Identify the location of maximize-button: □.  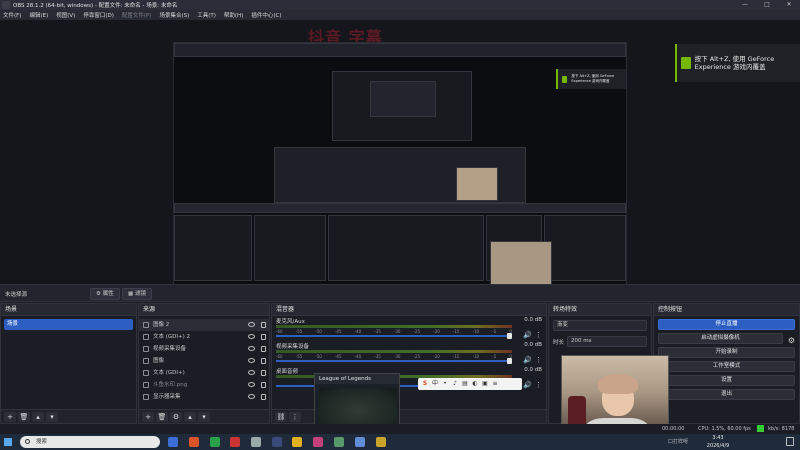
(767, 5).